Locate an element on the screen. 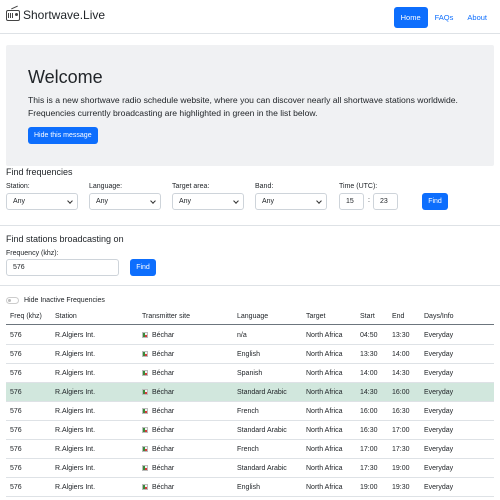 Image resolution: width=500 pixels, height=500 pixels. cell-end: 16:30 is located at coordinates (401, 411).